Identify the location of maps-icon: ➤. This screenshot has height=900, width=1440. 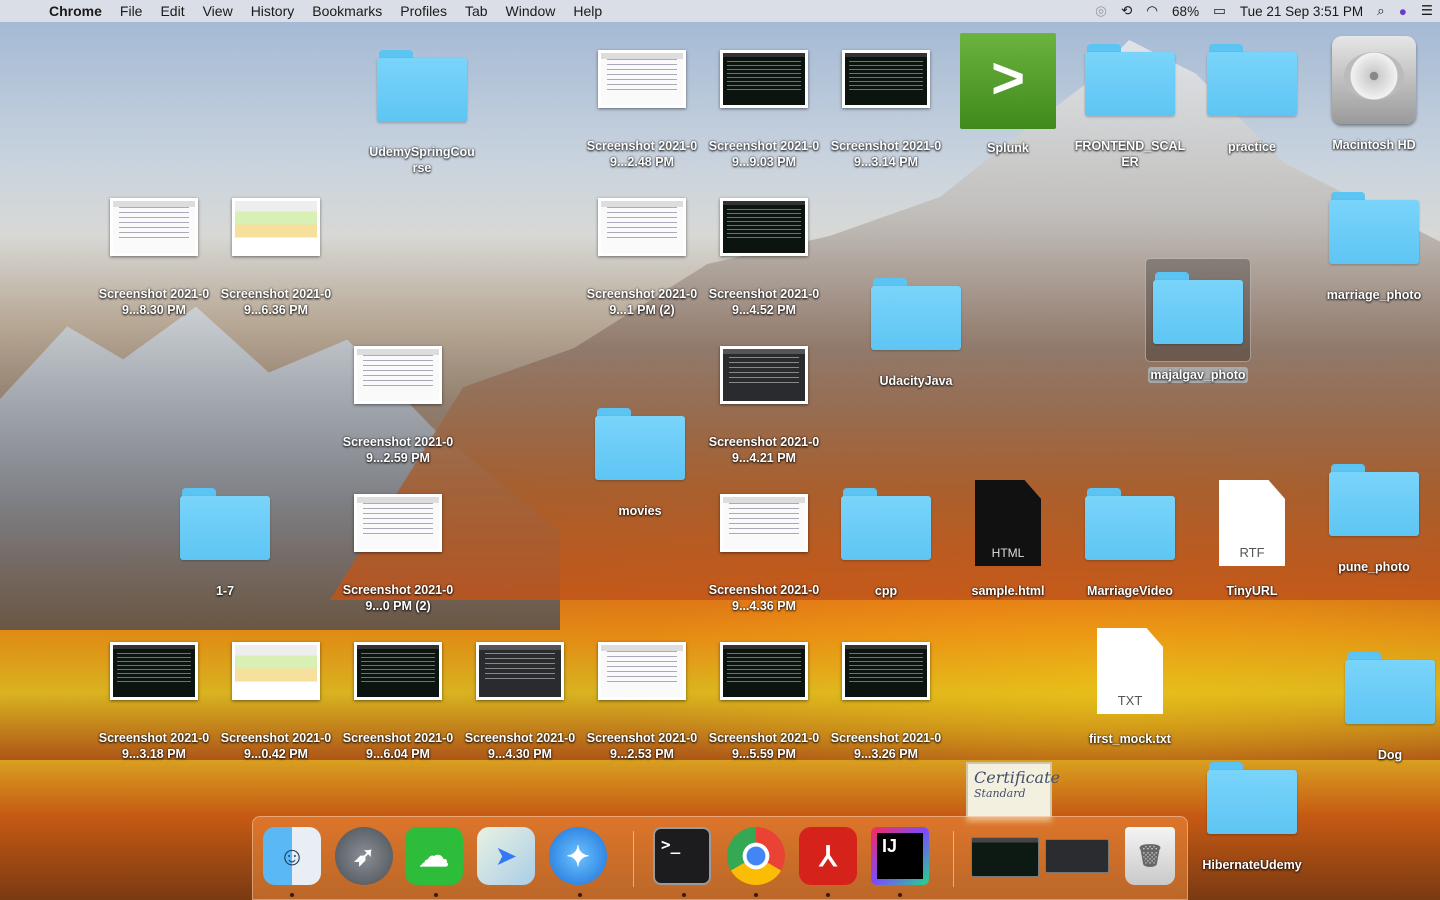
(506, 856).